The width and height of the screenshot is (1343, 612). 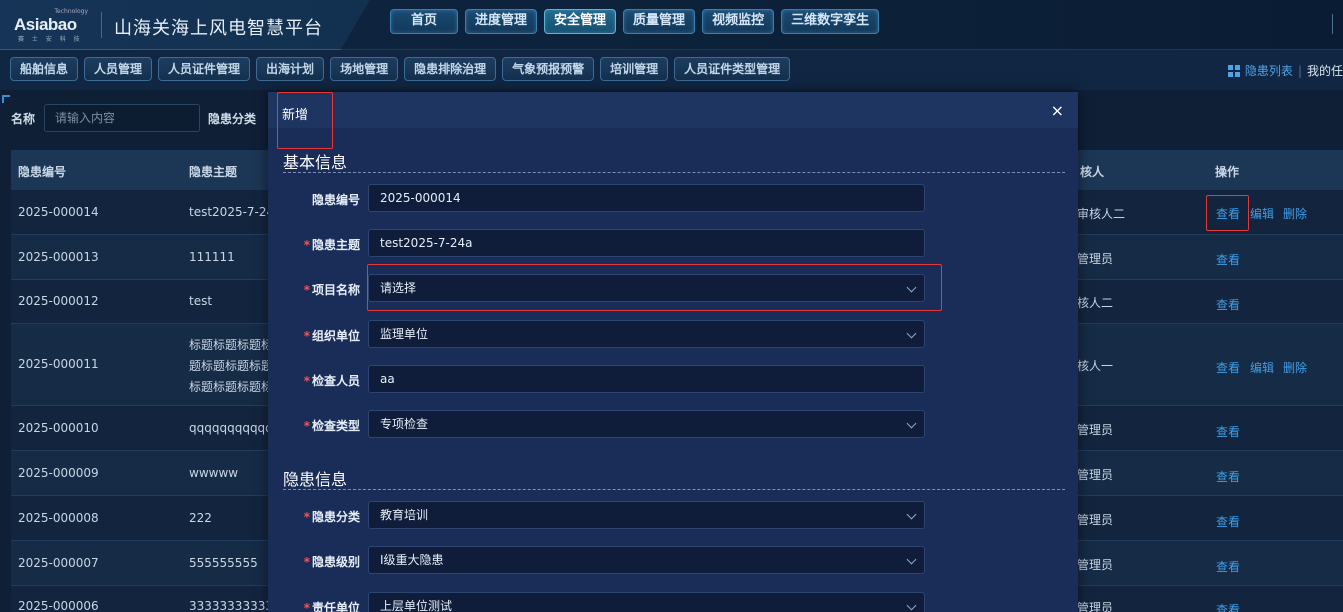 What do you see at coordinates (1227, 213) in the screenshot?
I see `view-button-highlight` at bounding box center [1227, 213].